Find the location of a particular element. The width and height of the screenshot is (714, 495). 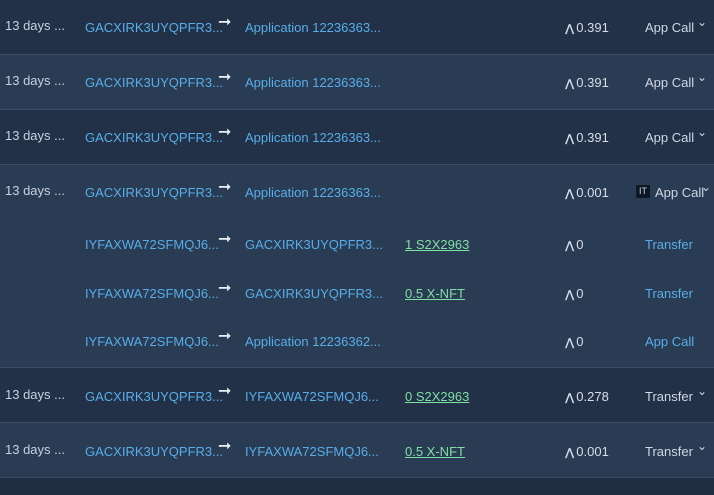

type-cell: IT App Call is located at coordinates (670, 191).